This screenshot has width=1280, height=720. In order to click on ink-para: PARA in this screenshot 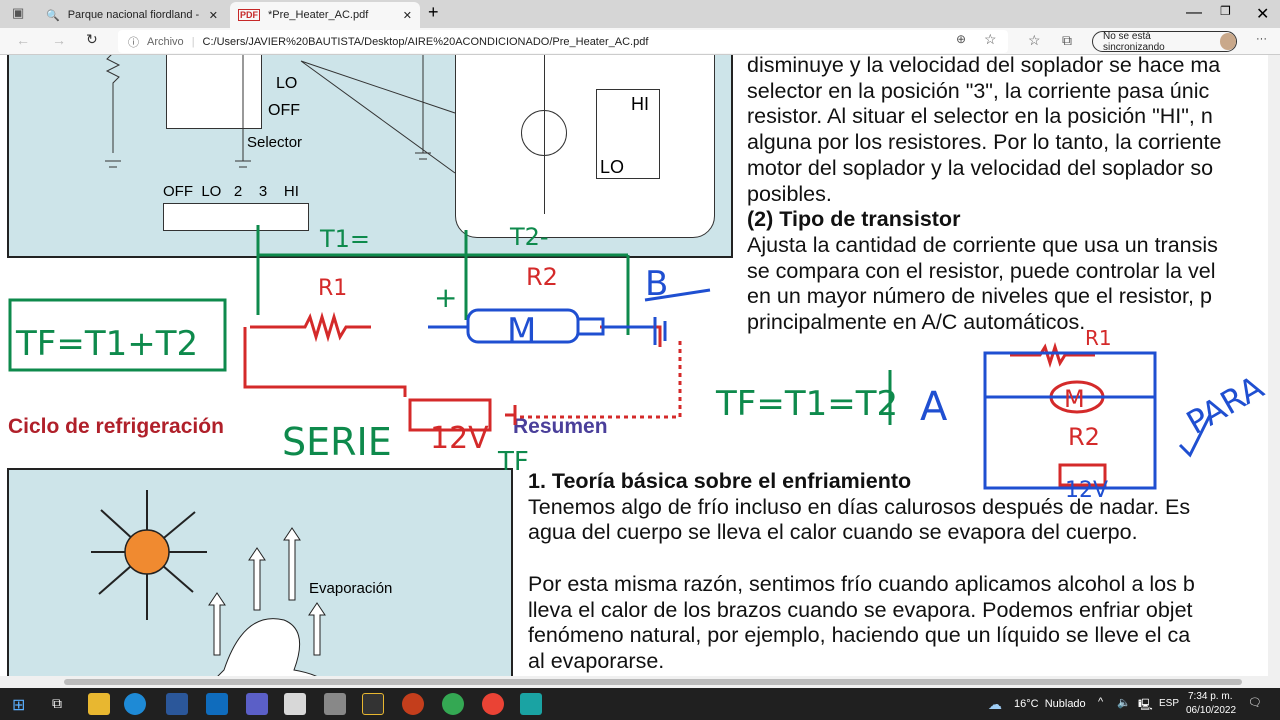, I will do `click(1224, 405)`.